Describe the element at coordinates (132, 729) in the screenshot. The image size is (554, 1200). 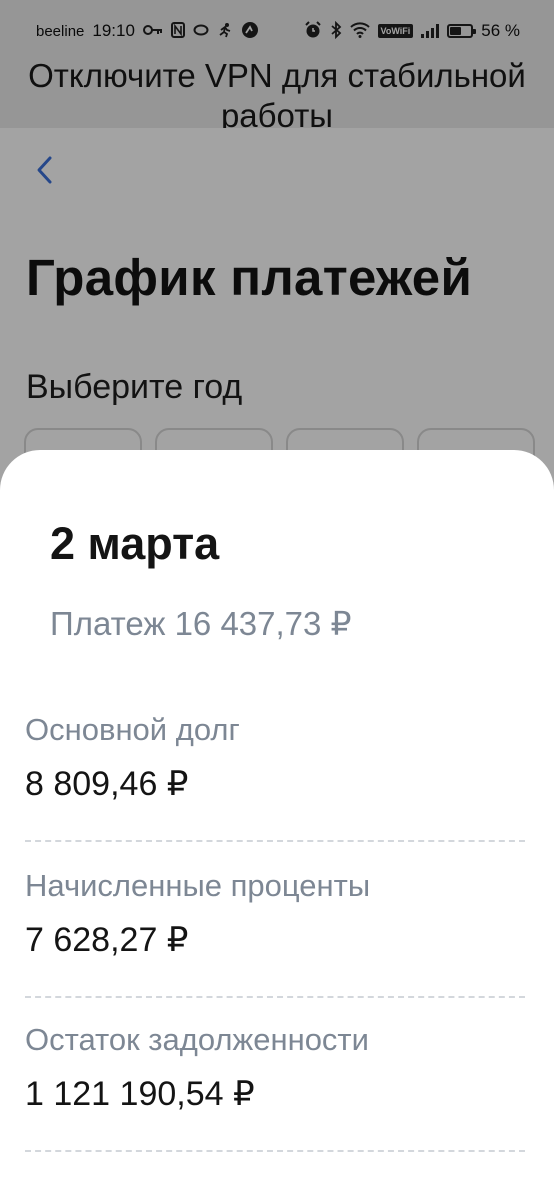
I see `detail-label: Основной долг` at that location.